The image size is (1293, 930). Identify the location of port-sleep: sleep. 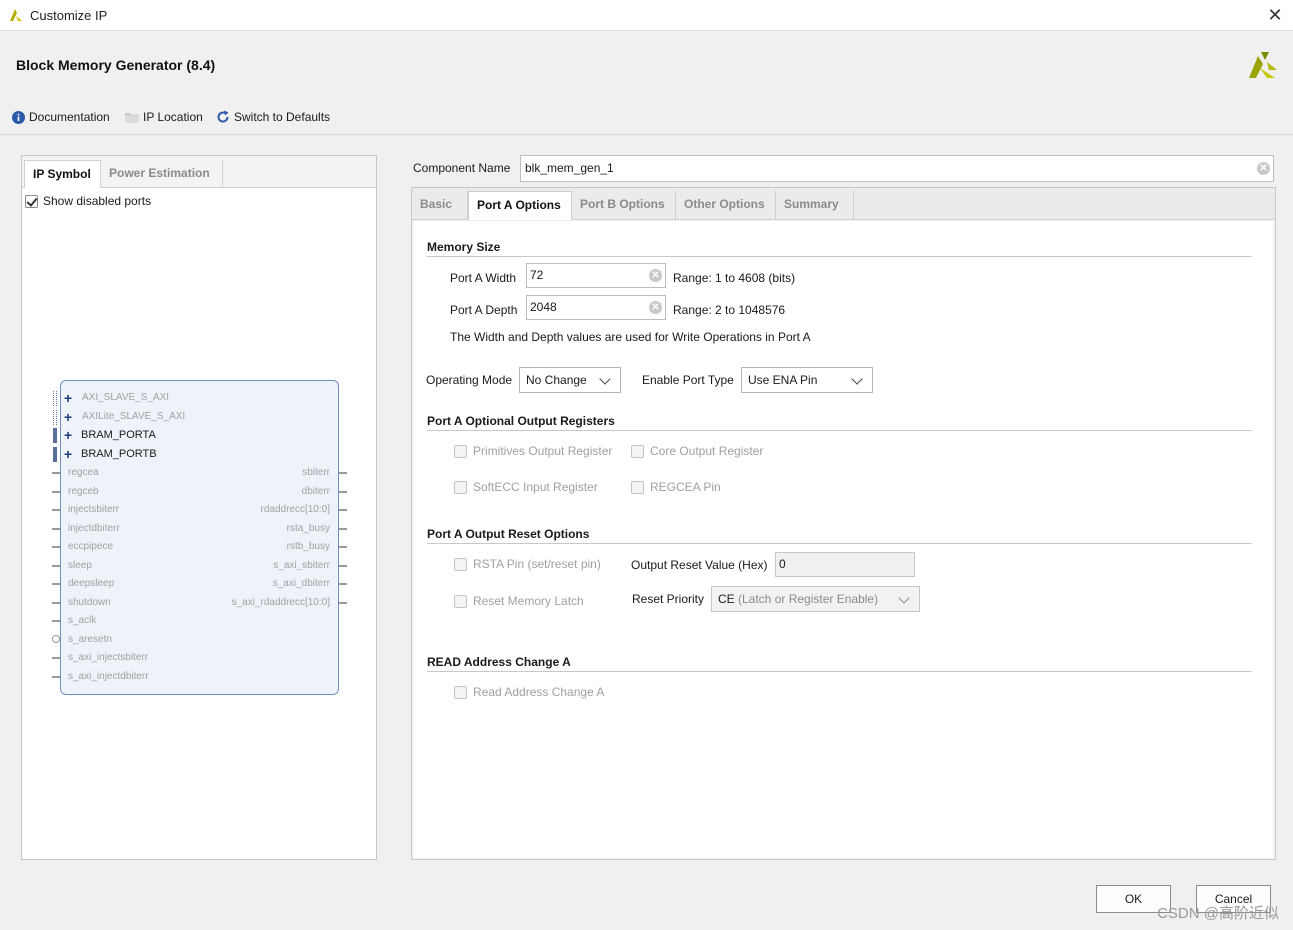
(80, 565).